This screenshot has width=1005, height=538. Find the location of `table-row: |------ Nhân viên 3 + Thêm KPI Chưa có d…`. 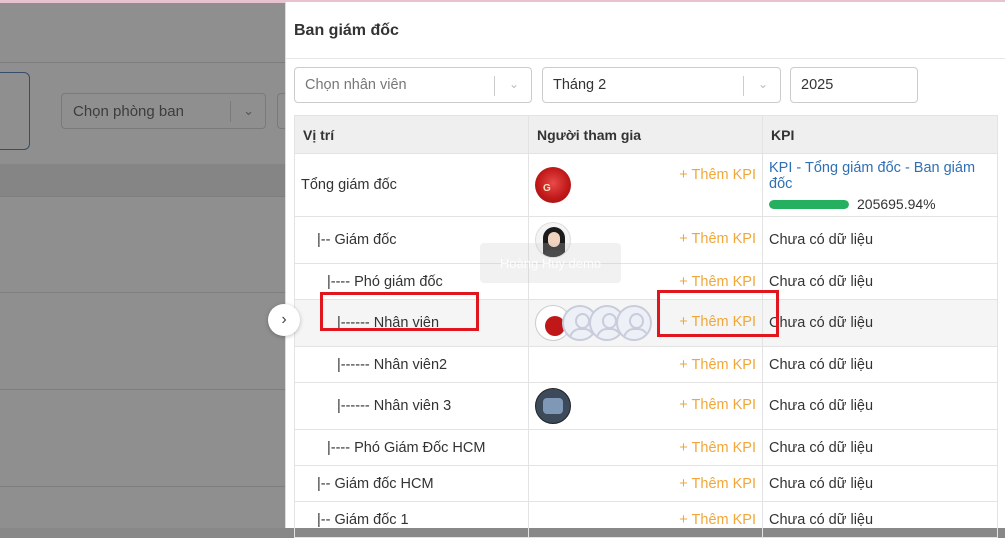

table-row: |------ Nhân viên 3 + Thêm KPI Chưa có d… is located at coordinates (646, 406).